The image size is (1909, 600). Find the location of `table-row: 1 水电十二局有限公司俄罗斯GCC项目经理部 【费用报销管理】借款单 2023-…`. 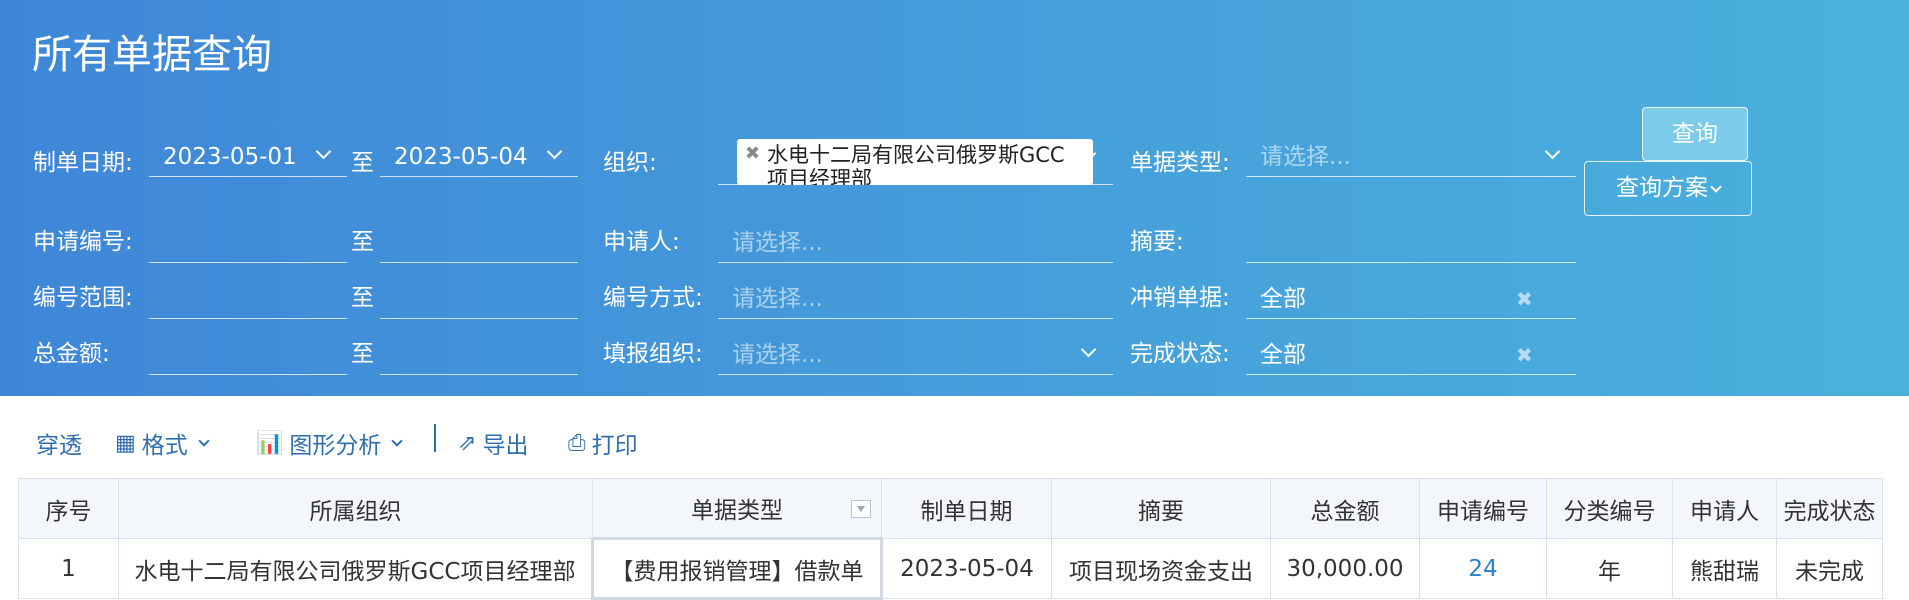

table-row: 1 水电十二局有限公司俄罗斯GCC项目经理部 【费用报销管理】借款单 2023-… is located at coordinates (950, 568).